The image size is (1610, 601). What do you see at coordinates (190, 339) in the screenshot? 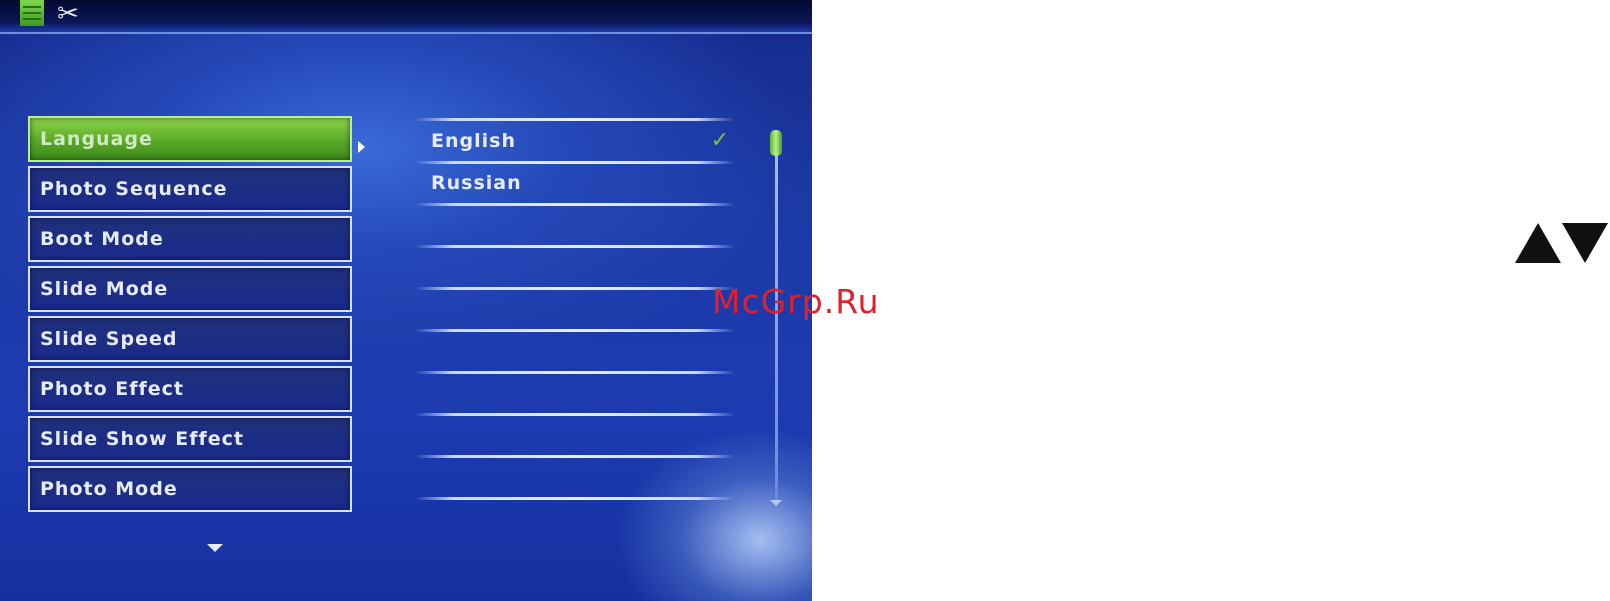
I see `menu-item-slide-speed: Slide Speed` at bounding box center [190, 339].